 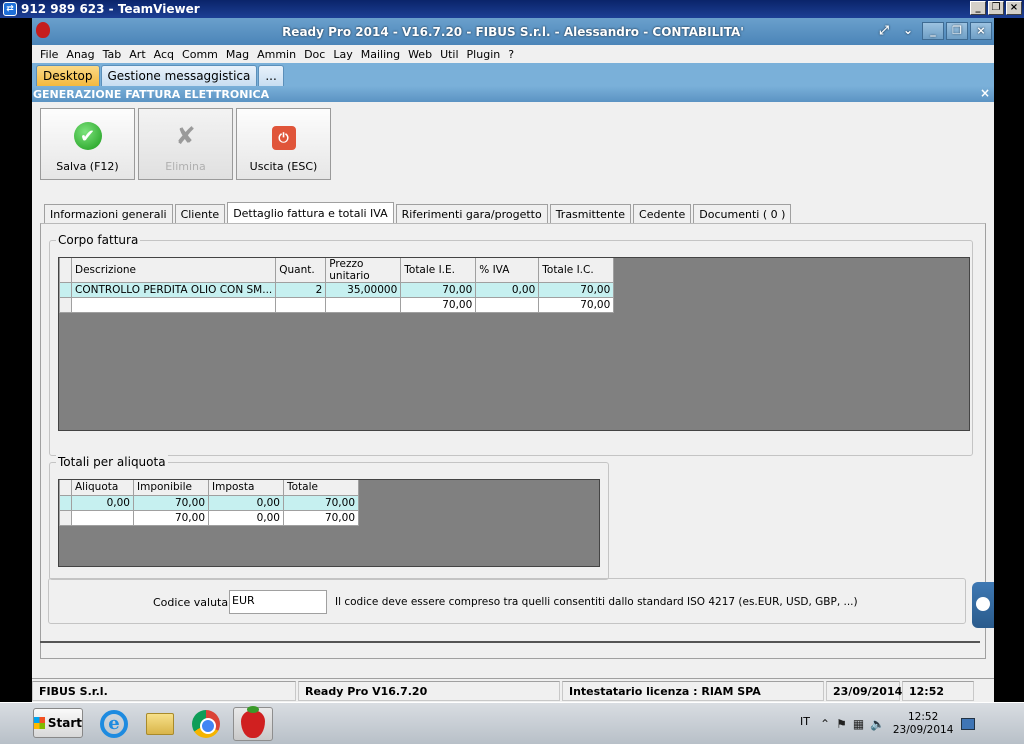 What do you see at coordinates (363, 290) in the screenshot?
I see `cell-prezzo: 35,00000` at bounding box center [363, 290].